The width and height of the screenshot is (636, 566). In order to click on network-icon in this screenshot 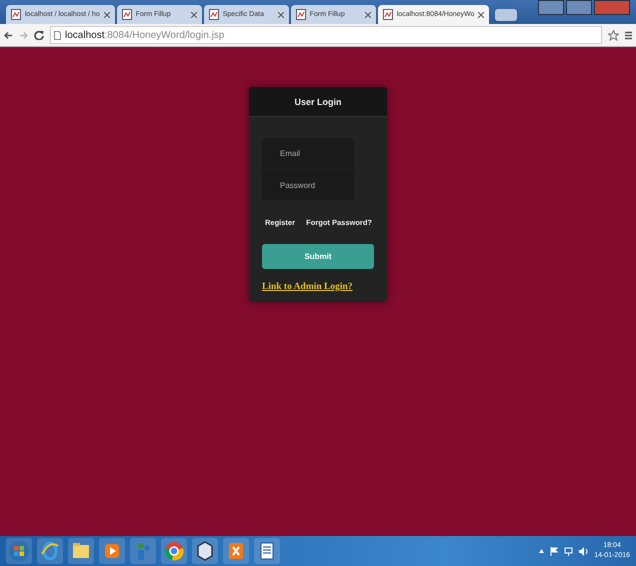, I will do `click(569, 551)`.